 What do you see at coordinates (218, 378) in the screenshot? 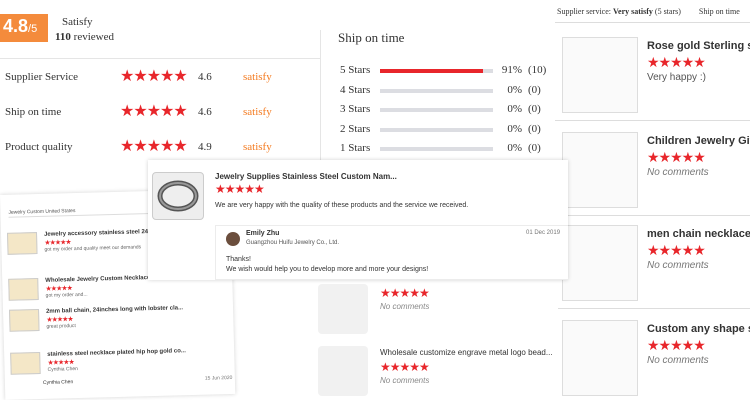
I see `doc-reply-date: 15 Jun 2020` at bounding box center [218, 378].